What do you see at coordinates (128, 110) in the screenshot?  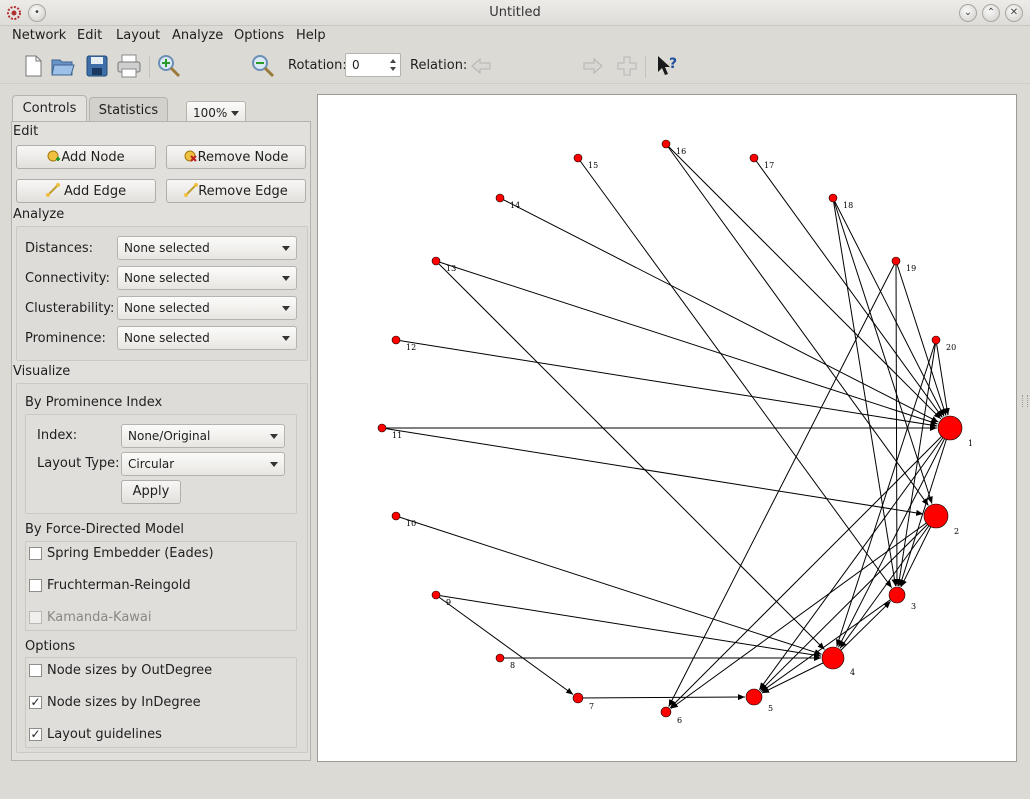 I see `tab-statistics: Statistics` at bounding box center [128, 110].